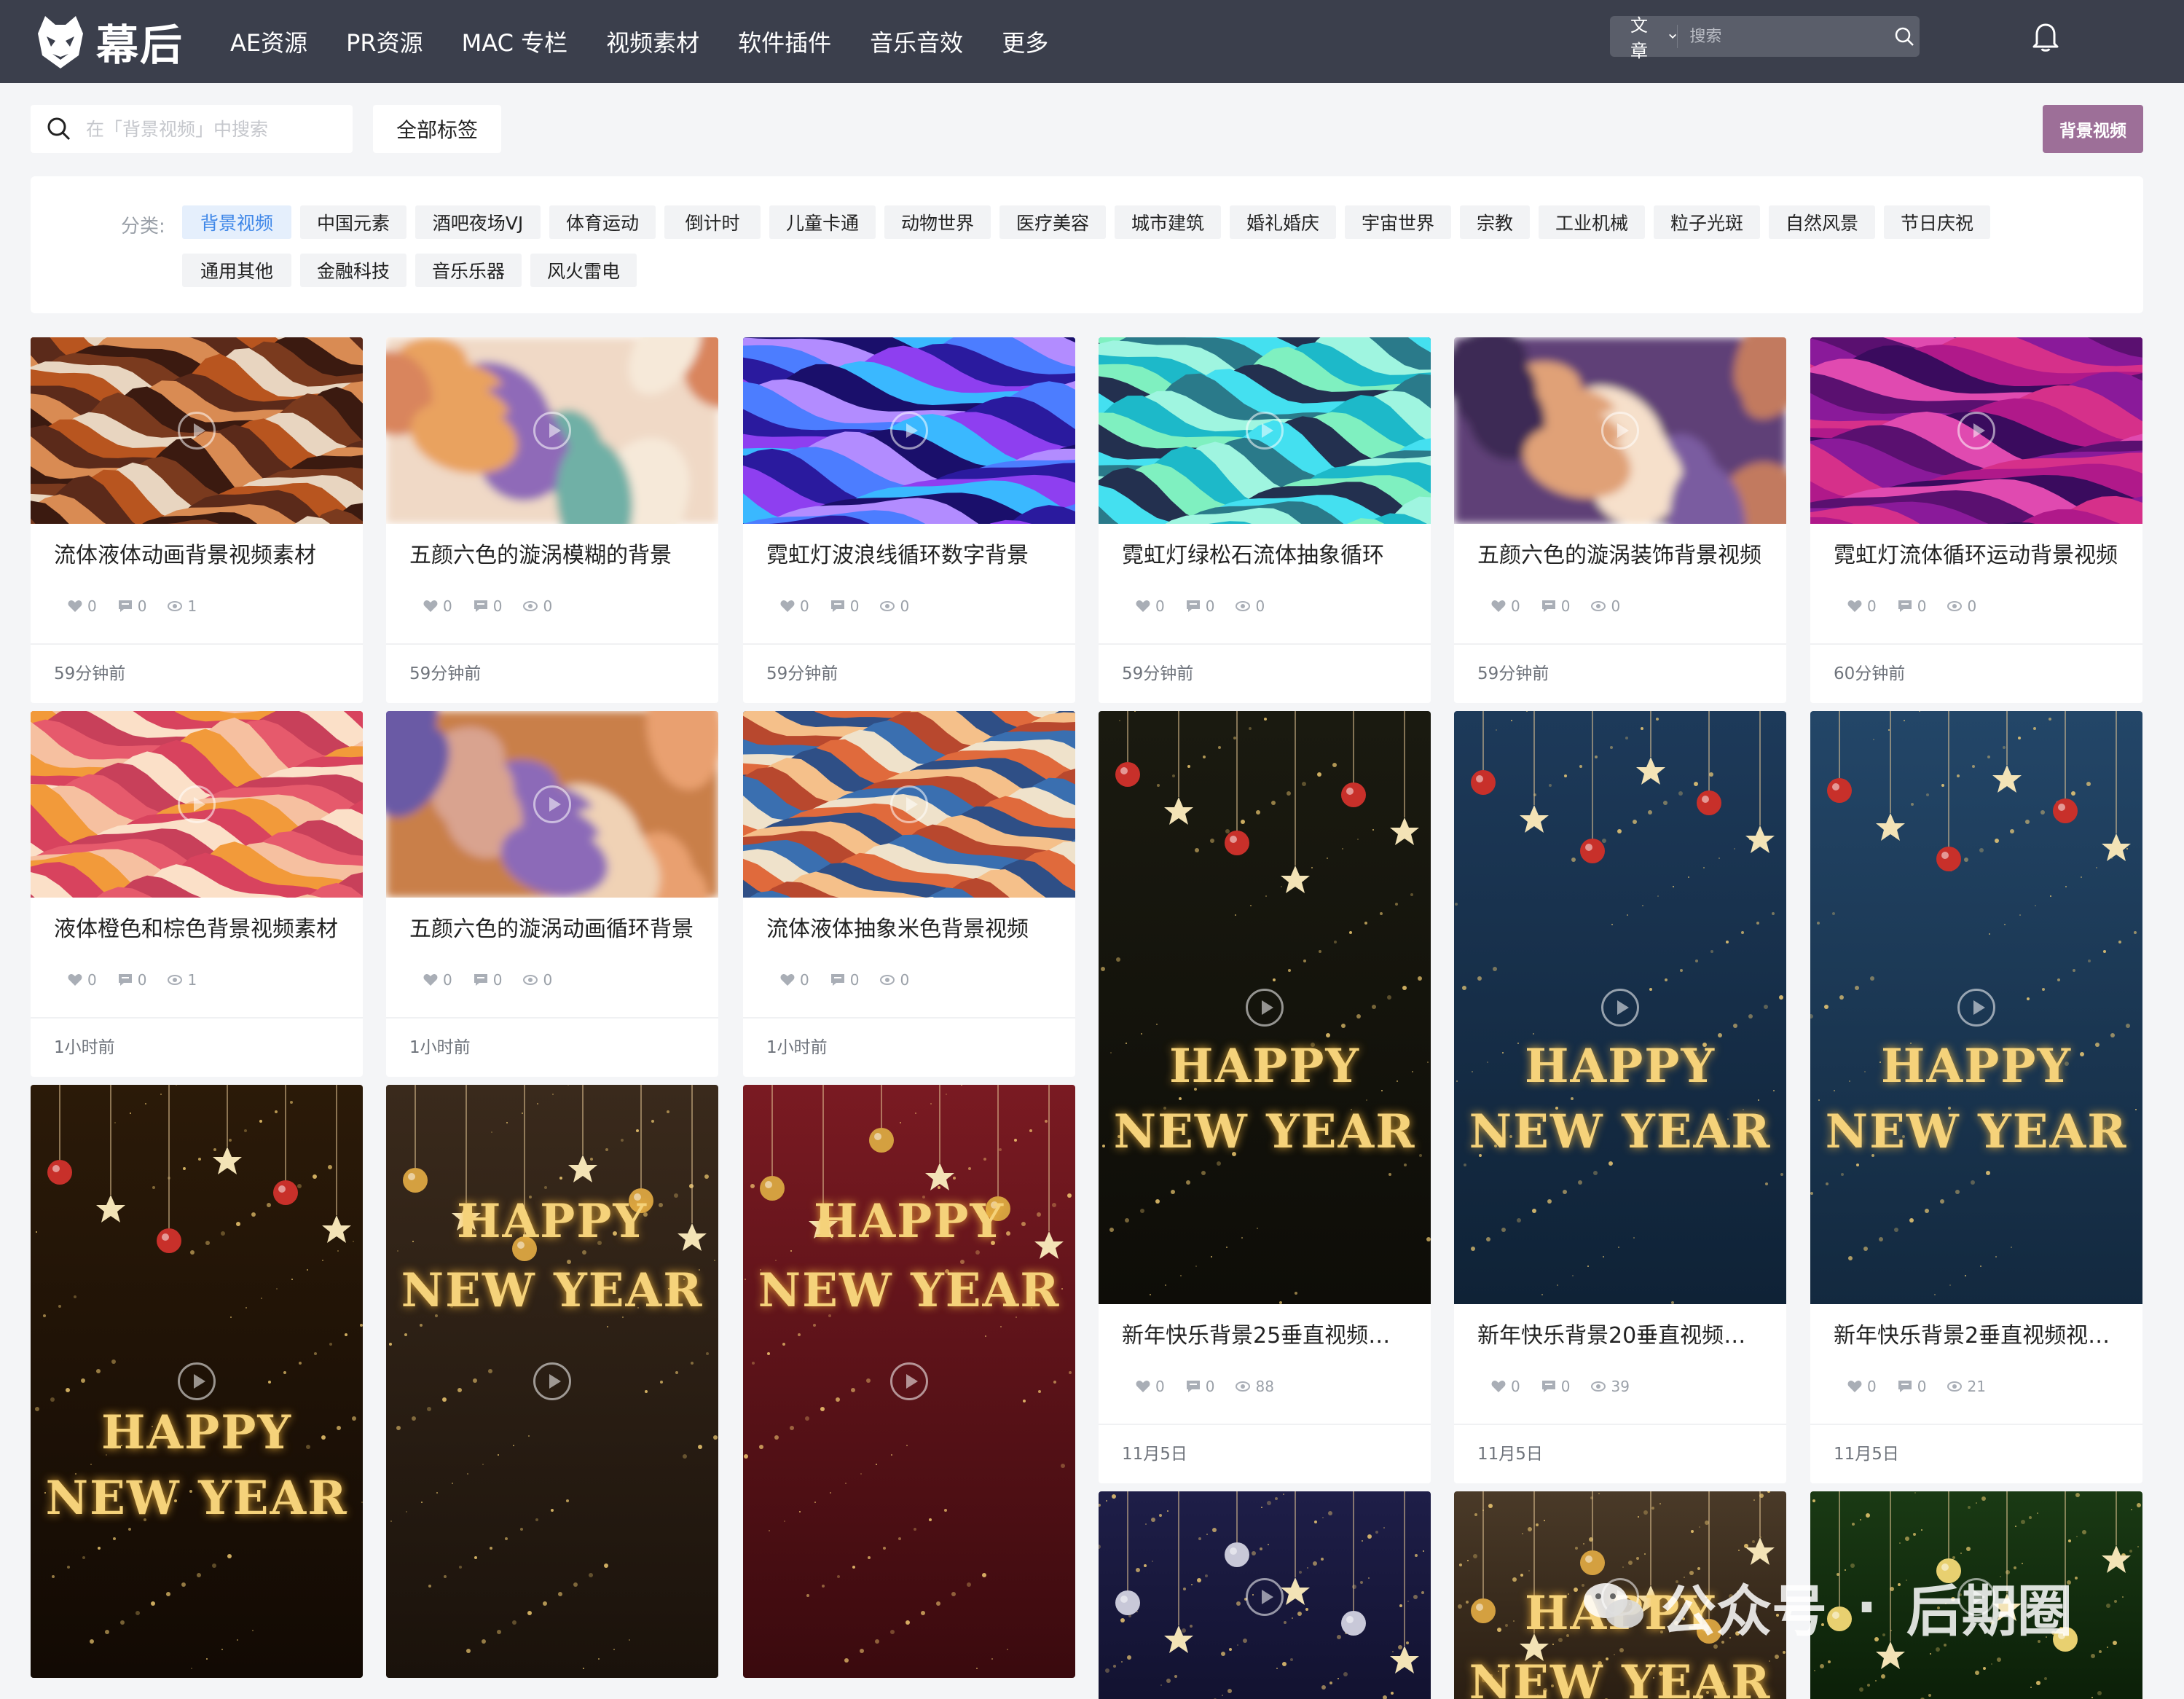 Image resolution: width=2184 pixels, height=1699 pixels. What do you see at coordinates (583, 271) in the screenshot?
I see `category-chip: 风火雷电` at bounding box center [583, 271].